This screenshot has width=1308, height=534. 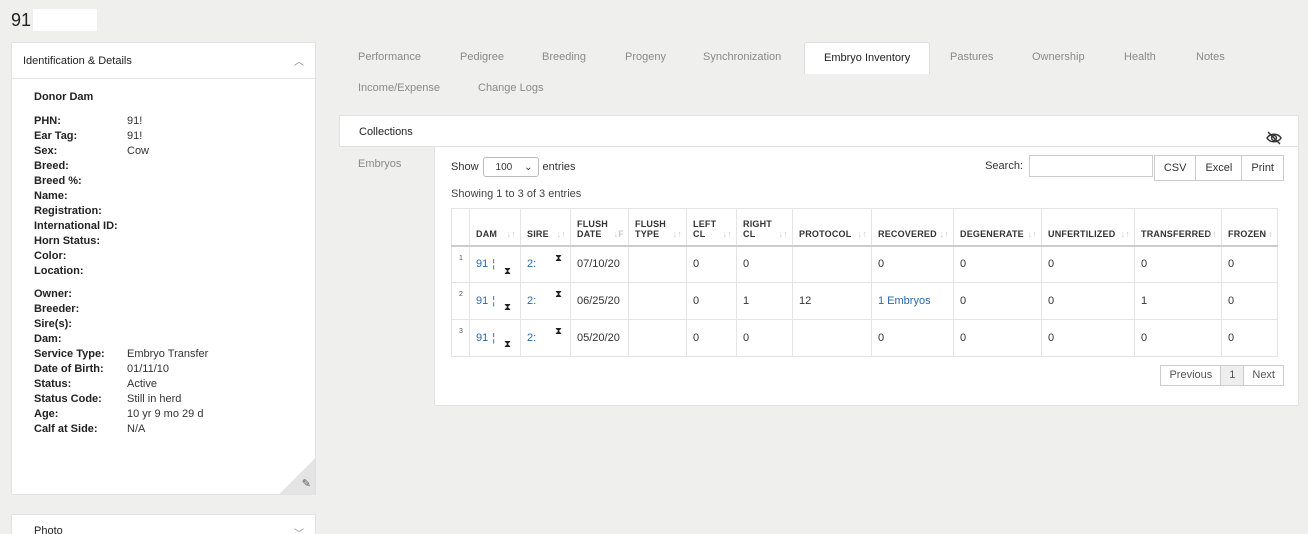 What do you see at coordinates (135, 121) in the screenshot?
I see `detail-value: 91!` at bounding box center [135, 121].